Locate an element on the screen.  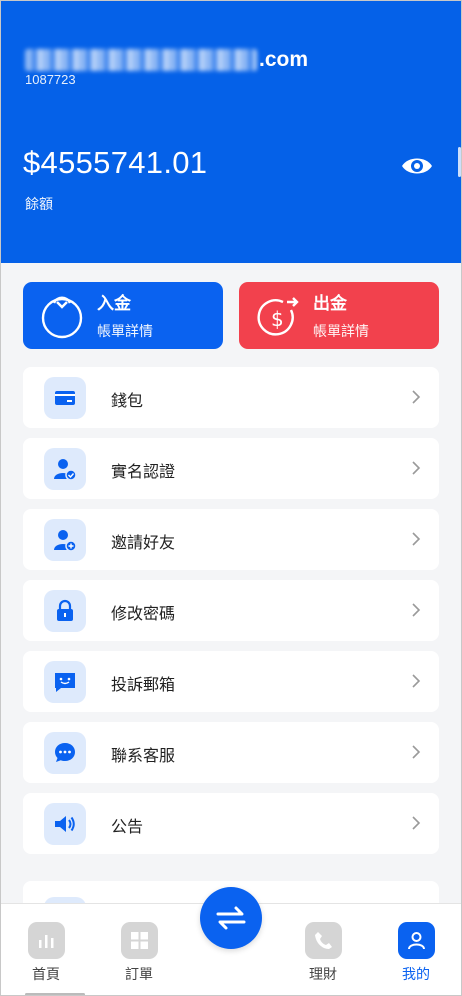
feedback-icon-box is located at coordinates (65, 682).